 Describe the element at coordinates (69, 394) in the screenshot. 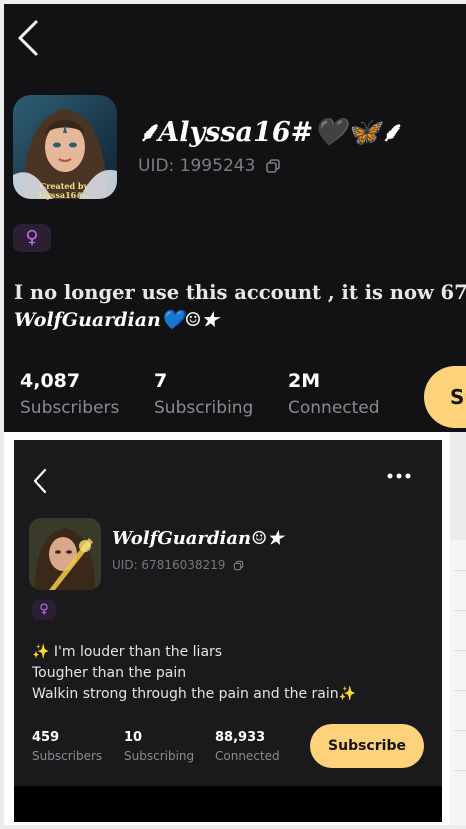

I see `stat-subscribers: 4,087 Subscribers` at that location.